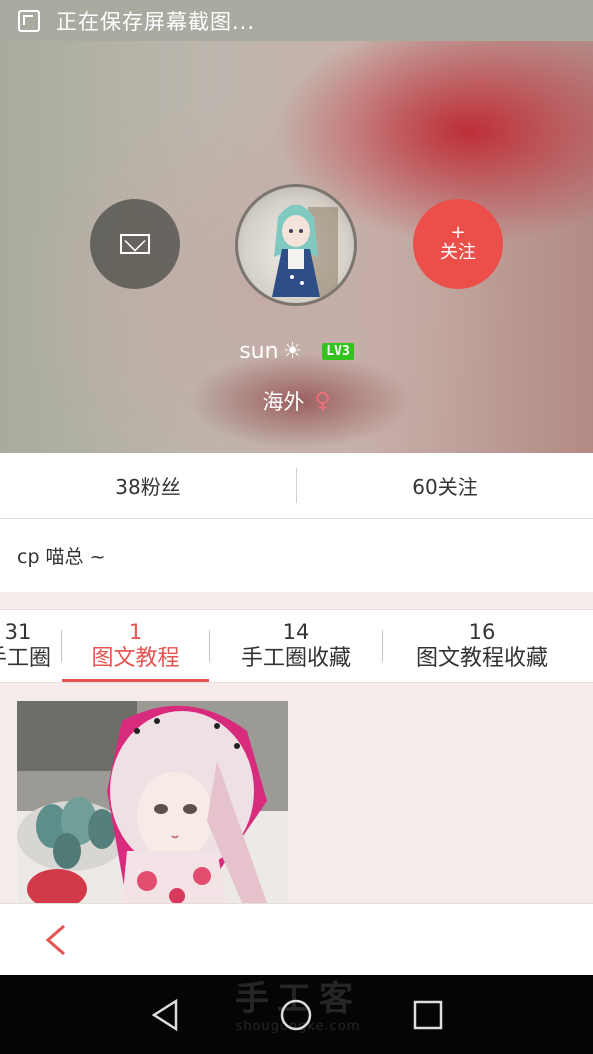  I want to click on female-icon: ♀, so click(322, 401).